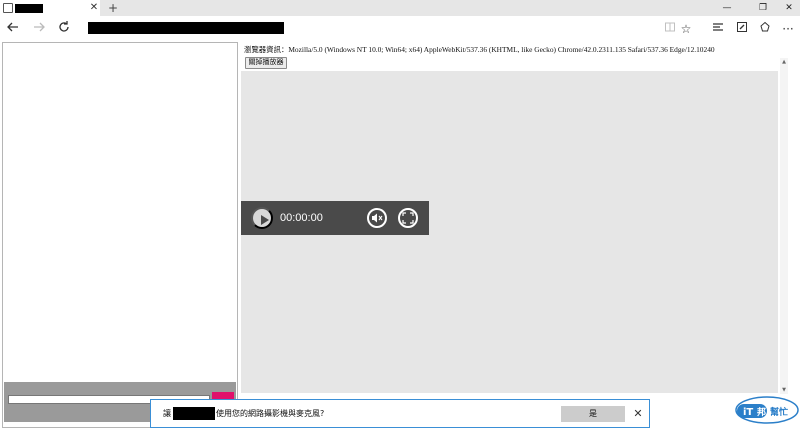  What do you see at coordinates (266, 63) in the screenshot?
I see `close-player-button: 關掉播放器` at bounding box center [266, 63].